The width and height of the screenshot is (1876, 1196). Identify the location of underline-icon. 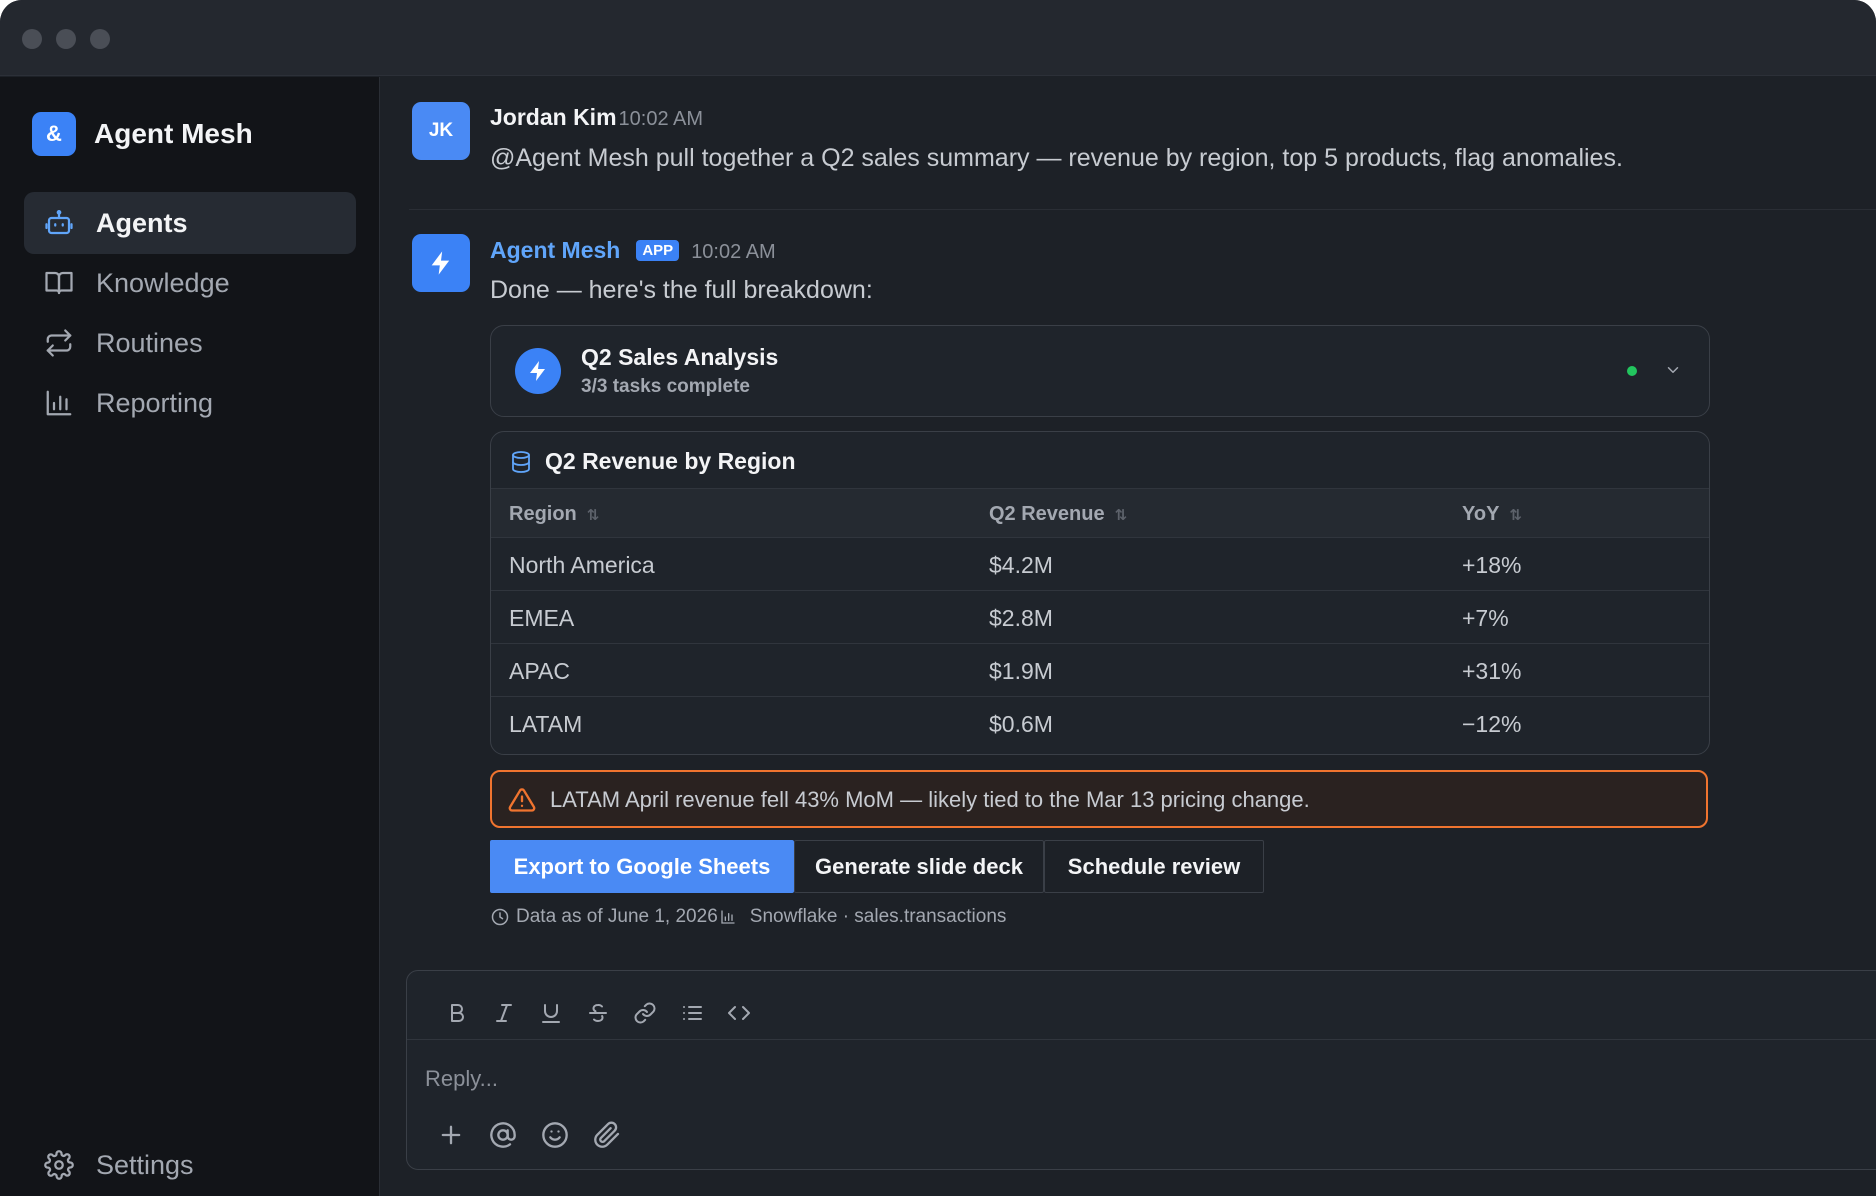
(550, 1013).